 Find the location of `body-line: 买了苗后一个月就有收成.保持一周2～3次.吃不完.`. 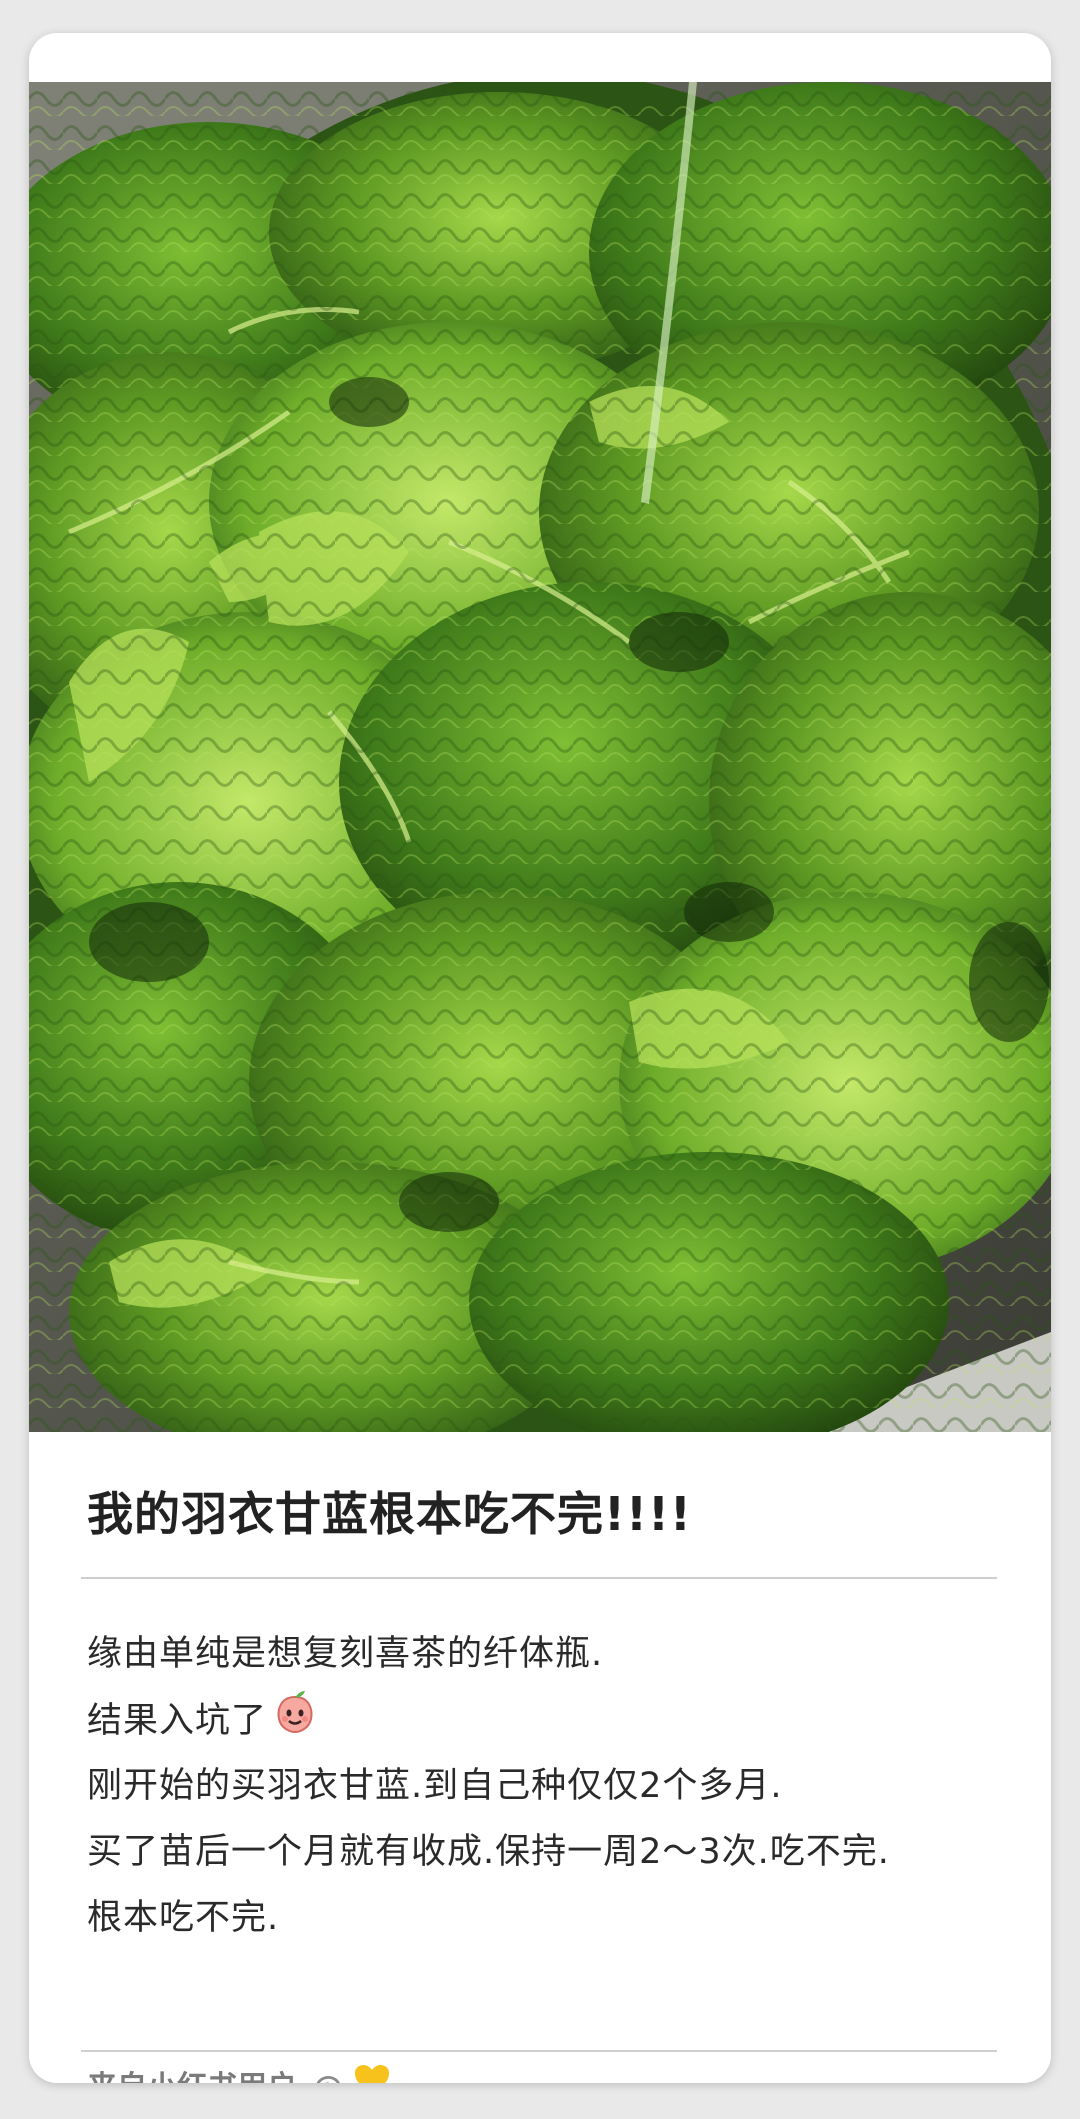

body-line: 买了苗后一个月就有收成.保持一周2～3次.吃不完. is located at coordinates (562, 1852).